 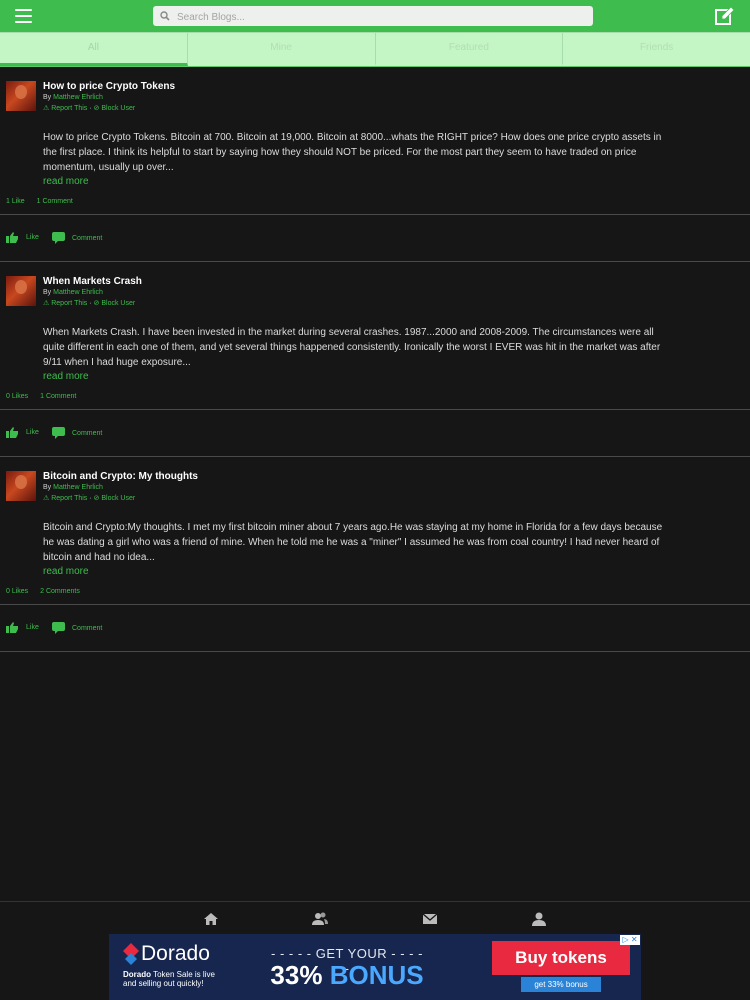 I want to click on tab-friends: Friends, so click(x=656, y=49).